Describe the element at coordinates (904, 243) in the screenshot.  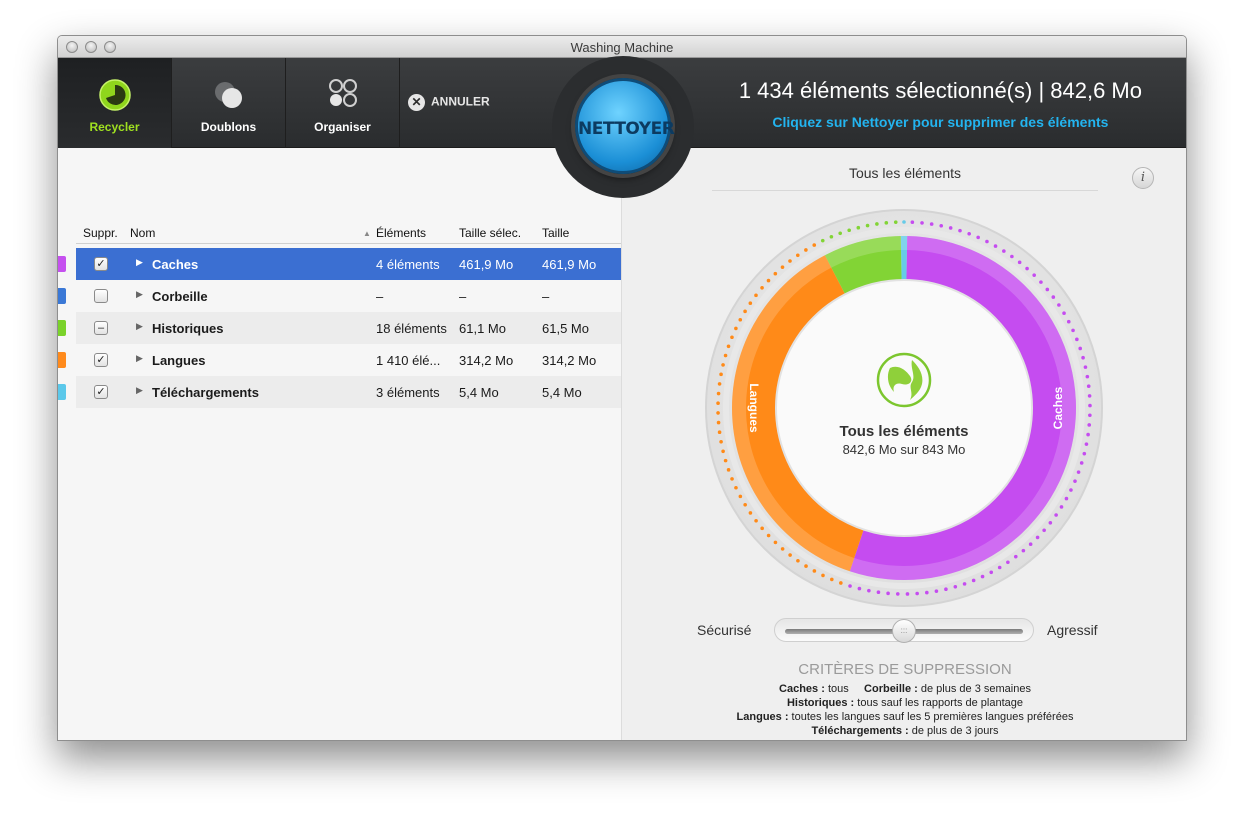
I see `ring-segment-highlight` at that location.